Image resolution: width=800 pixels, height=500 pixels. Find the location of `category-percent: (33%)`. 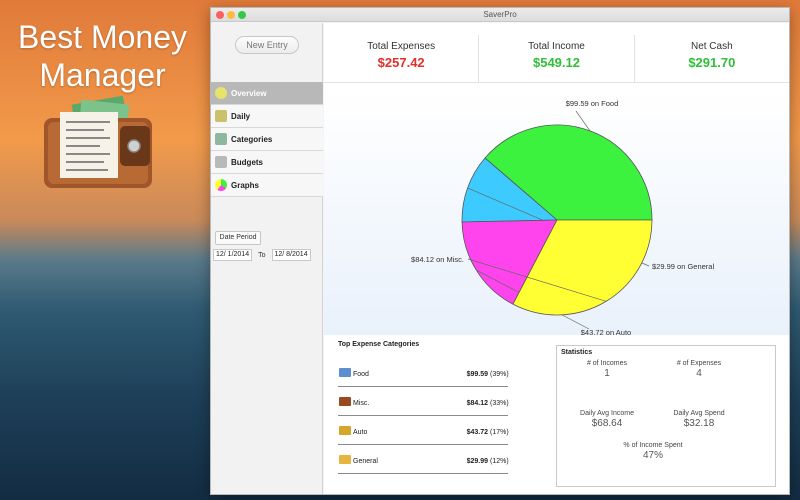

category-percent: (33%) is located at coordinates (499, 403).